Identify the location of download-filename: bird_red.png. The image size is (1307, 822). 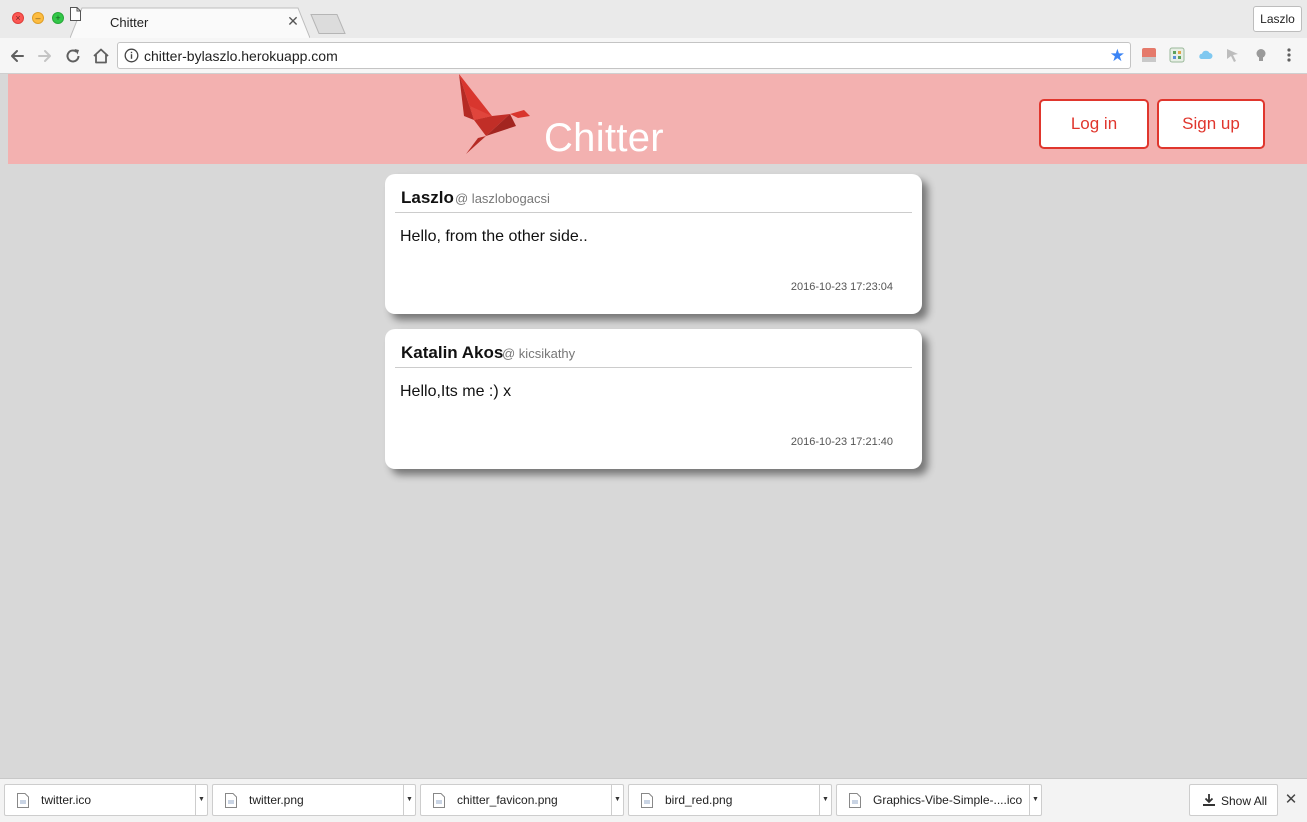
(699, 800).